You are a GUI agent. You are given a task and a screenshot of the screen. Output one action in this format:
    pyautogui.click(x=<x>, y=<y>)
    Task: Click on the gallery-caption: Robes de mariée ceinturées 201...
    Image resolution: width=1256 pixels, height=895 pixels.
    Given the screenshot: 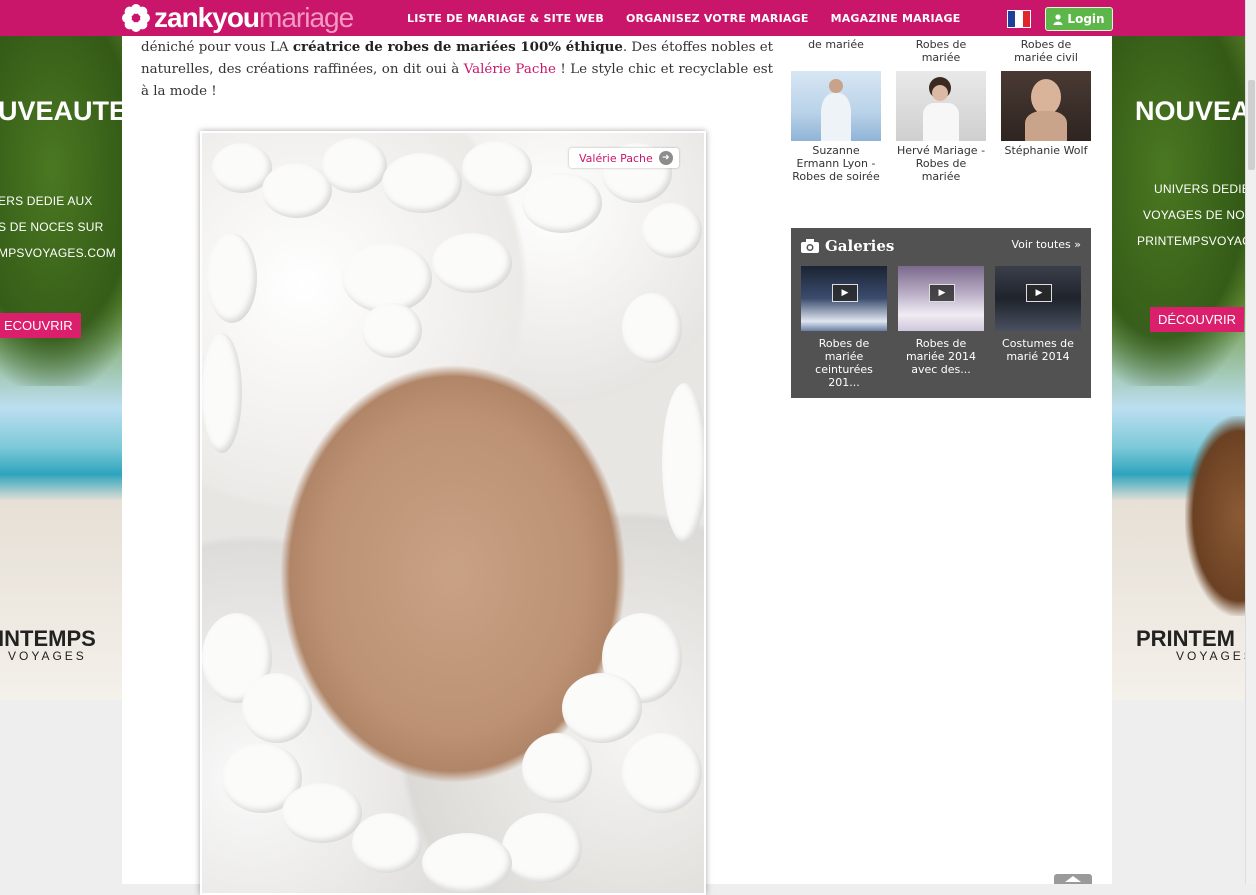 What is the action you would take?
    pyautogui.click(x=844, y=363)
    